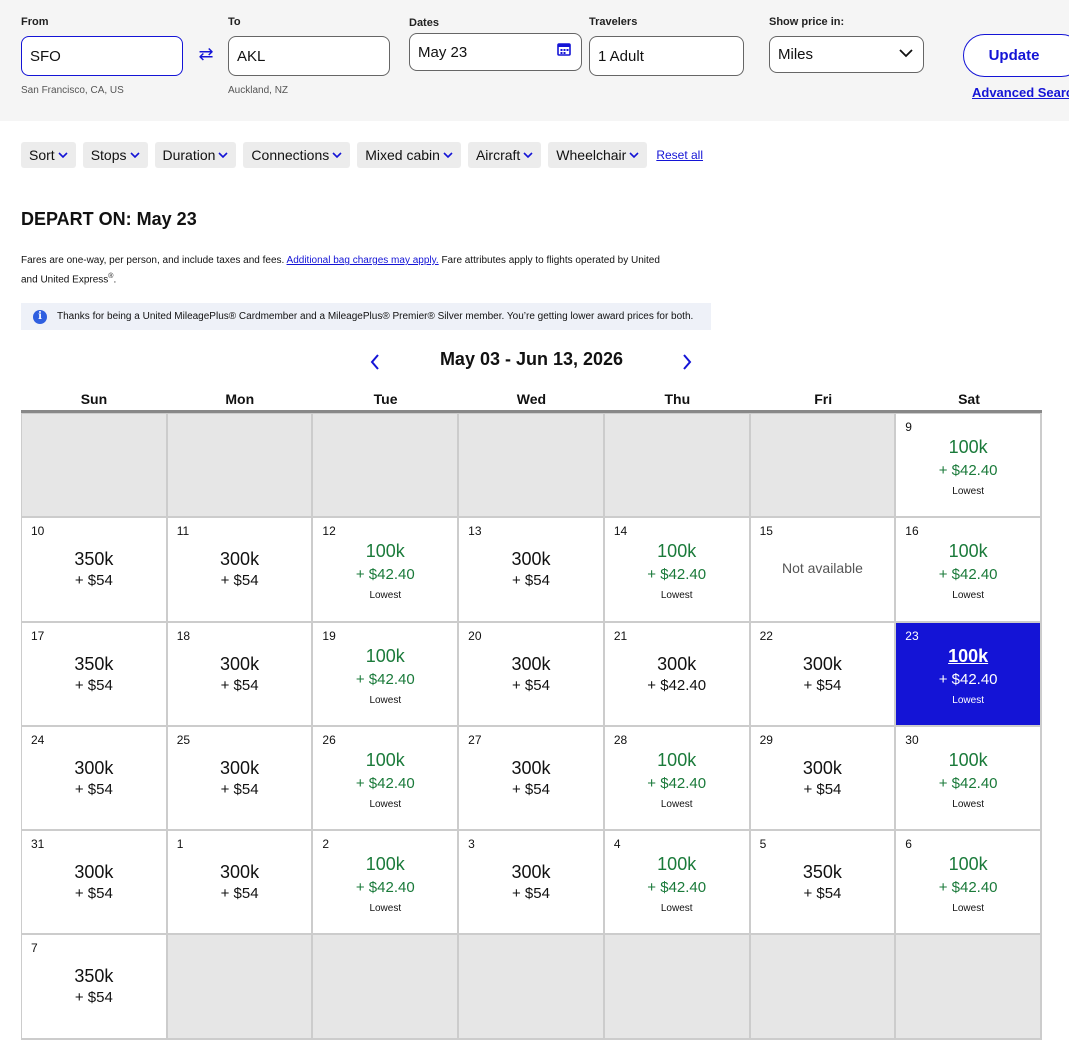 Image resolution: width=1069 pixels, height=1053 pixels. What do you see at coordinates (48, 155) in the screenshot?
I see `filter-sort-button: Sort` at bounding box center [48, 155].